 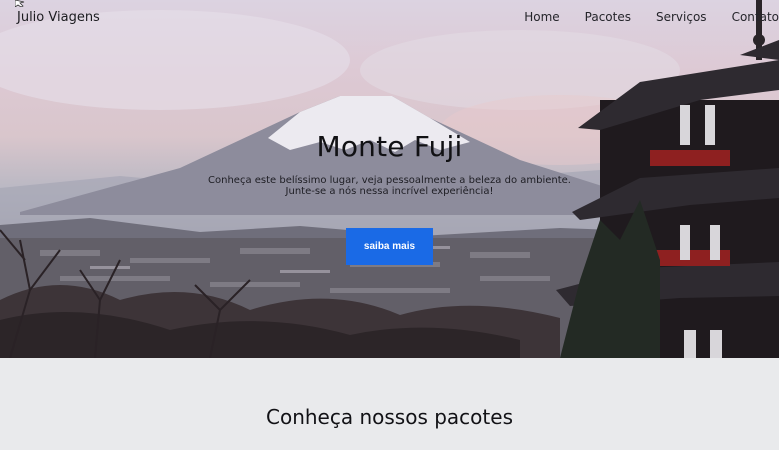 What do you see at coordinates (541, 17) in the screenshot?
I see `nav-link-home: Home` at bounding box center [541, 17].